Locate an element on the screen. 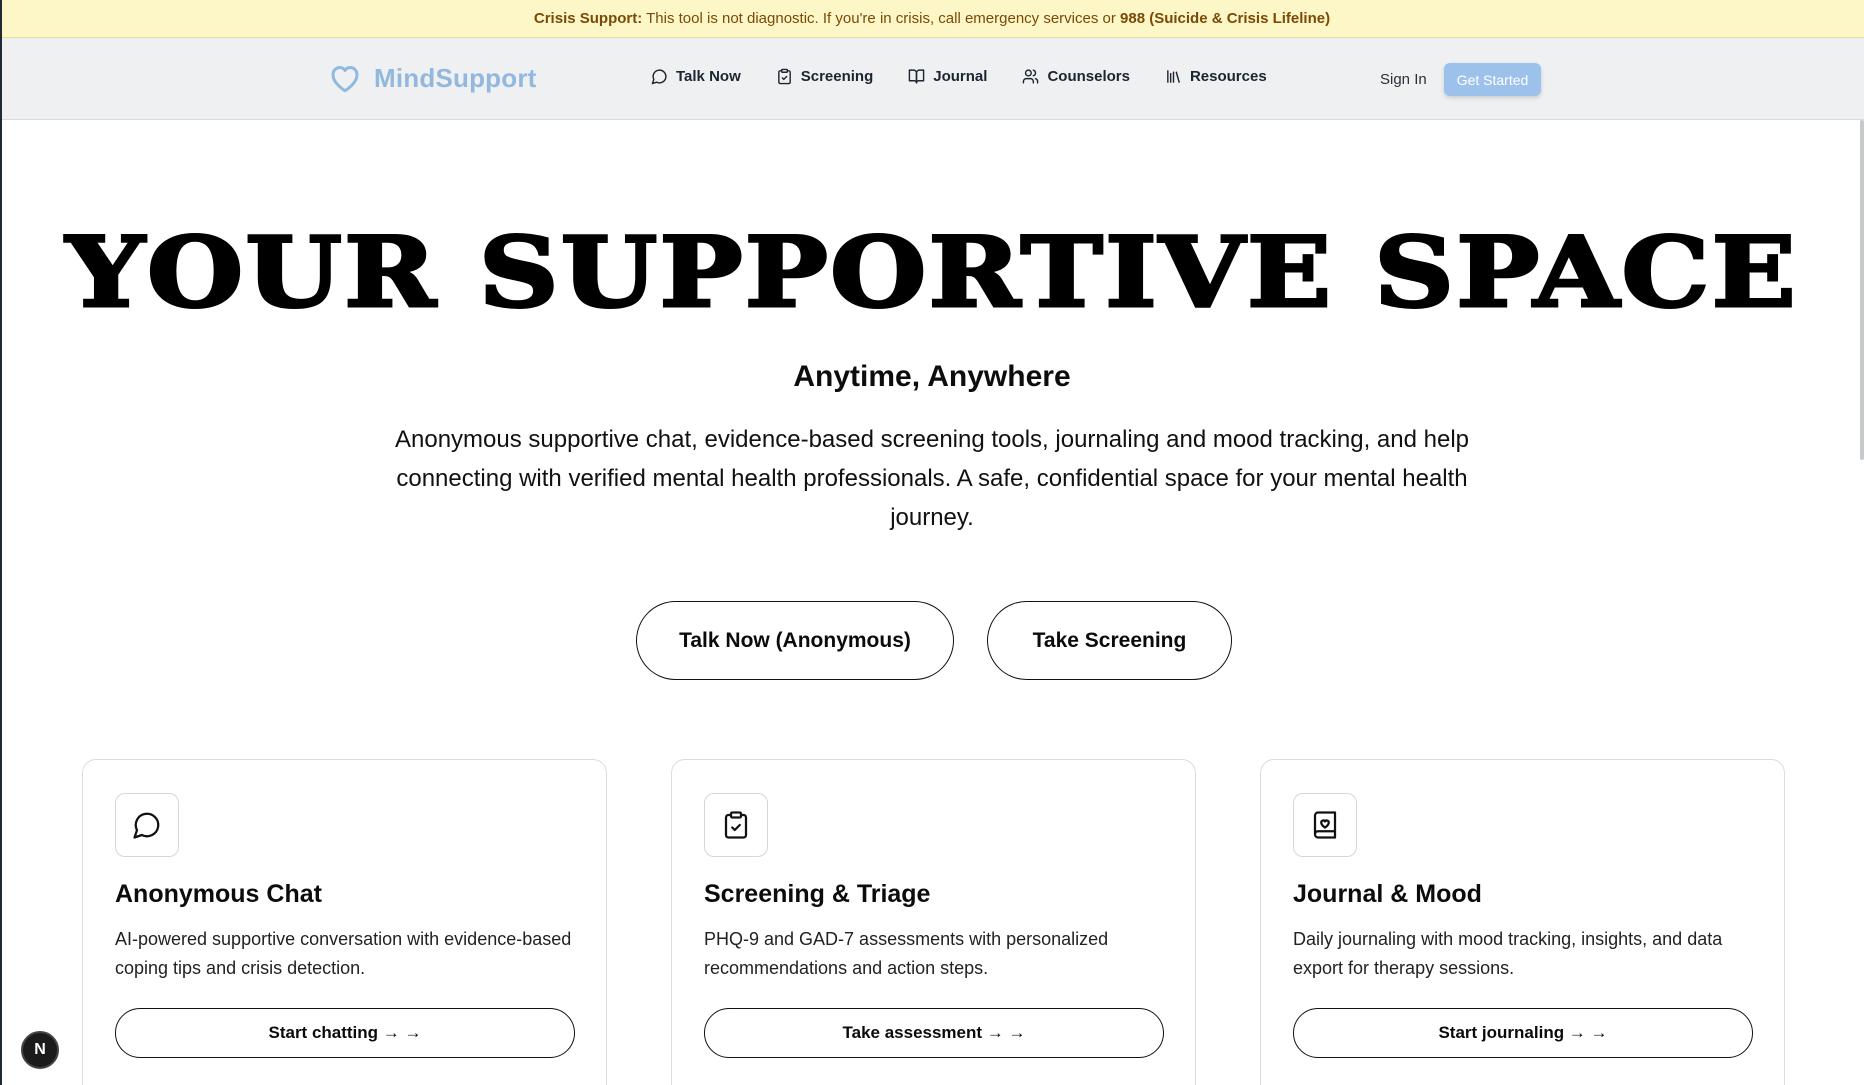 The image size is (1864, 1085). sign-in-link: Sign In is located at coordinates (1403, 79).